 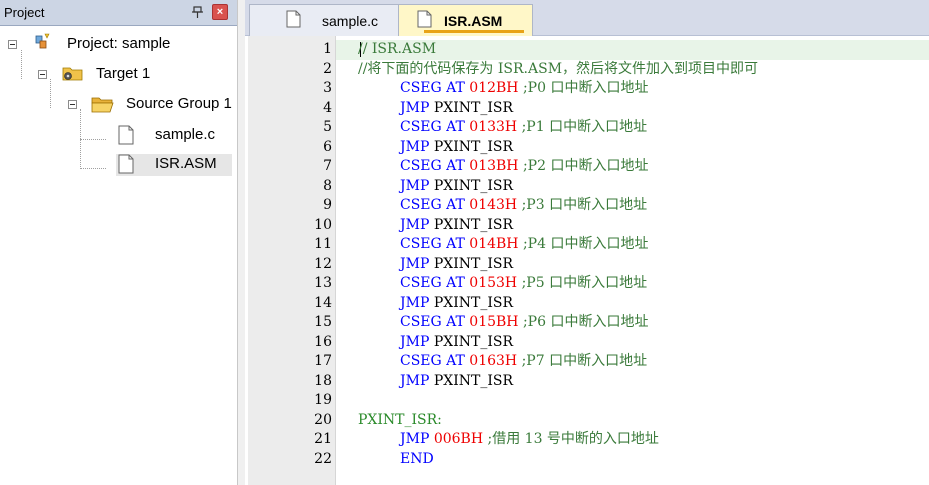 What do you see at coordinates (493, 205) in the screenshot?
I see `code-number: 0143H` at bounding box center [493, 205].